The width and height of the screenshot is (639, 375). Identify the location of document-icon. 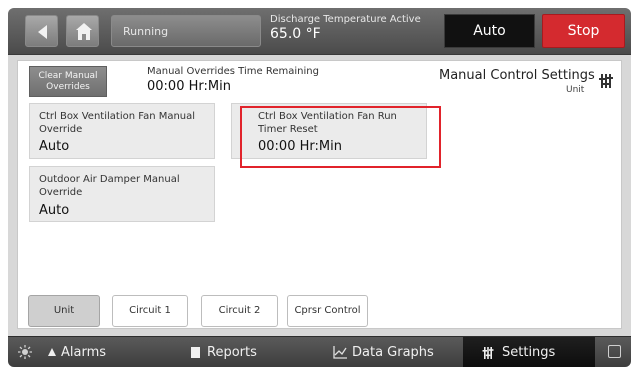
(195, 352).